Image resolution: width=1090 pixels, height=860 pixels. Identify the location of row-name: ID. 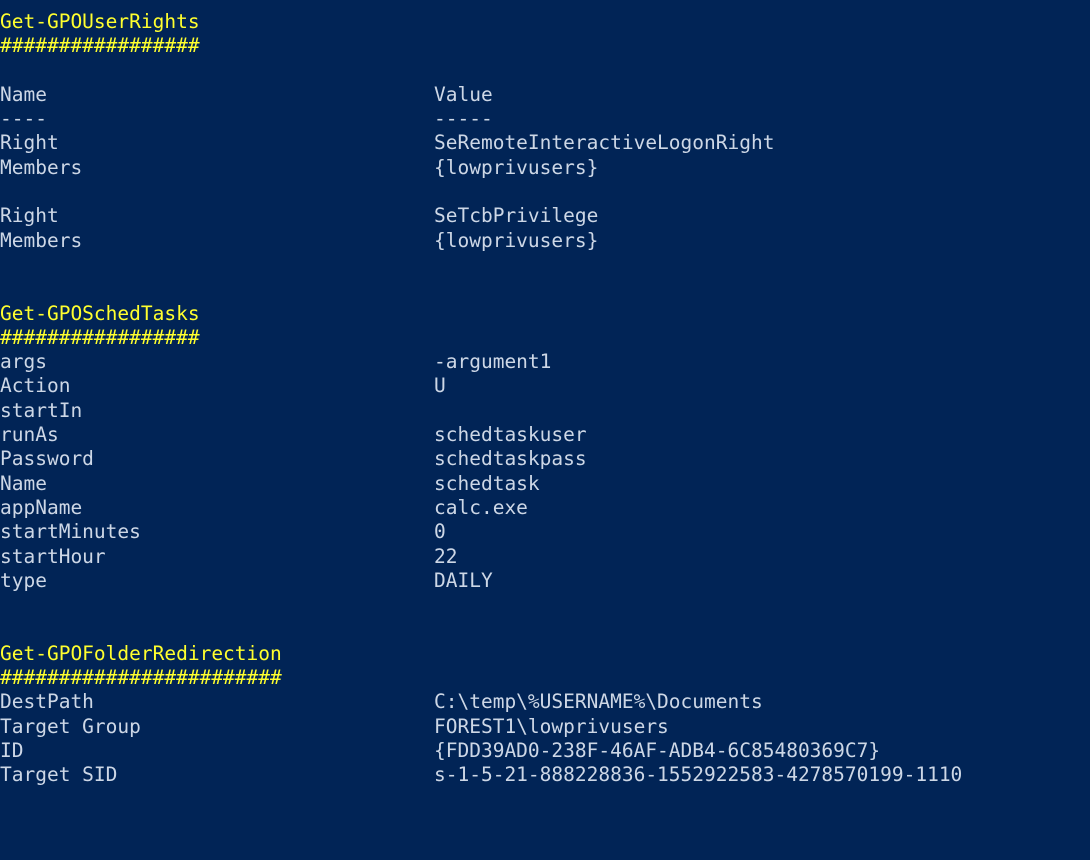
(12, 750).